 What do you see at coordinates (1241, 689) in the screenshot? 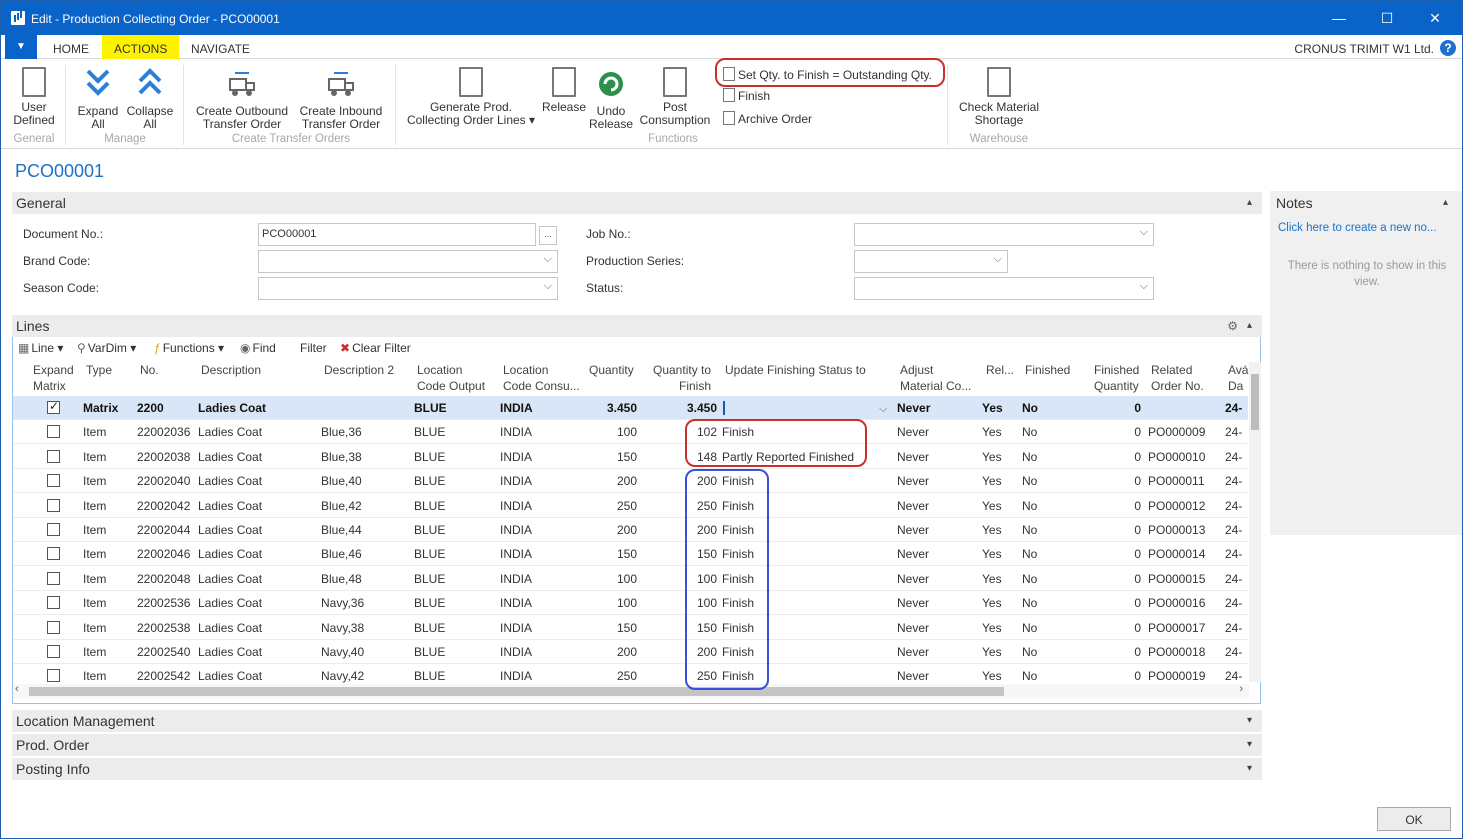
I see `scroll-right-icon: ›` at bounding box center [1241, 689].